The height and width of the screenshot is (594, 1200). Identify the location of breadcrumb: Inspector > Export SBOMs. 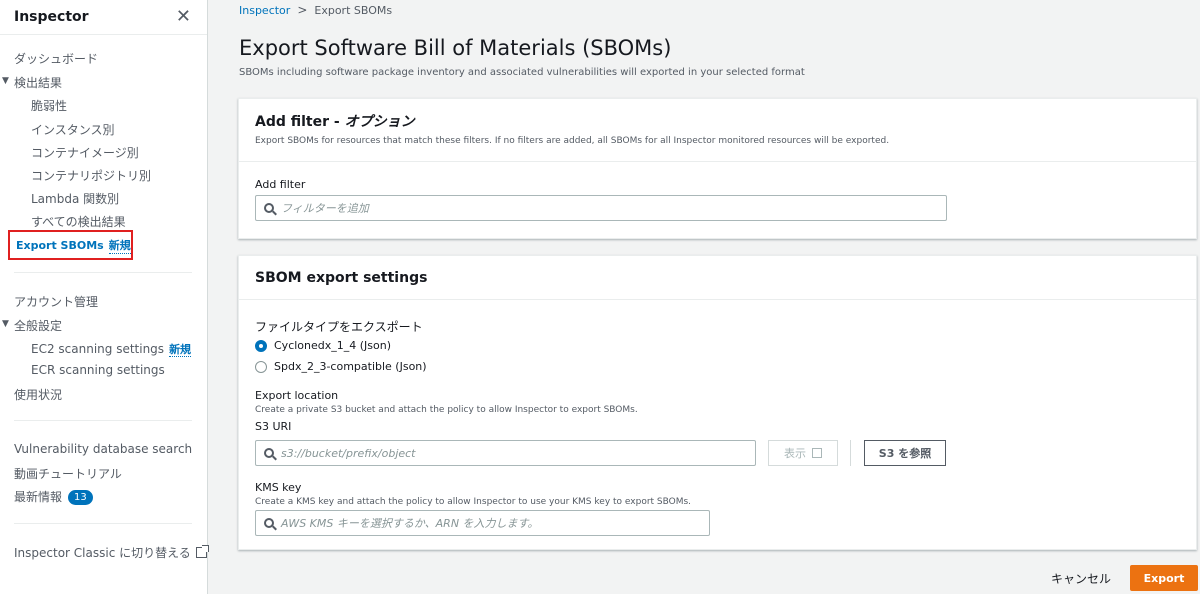
(315, 10).